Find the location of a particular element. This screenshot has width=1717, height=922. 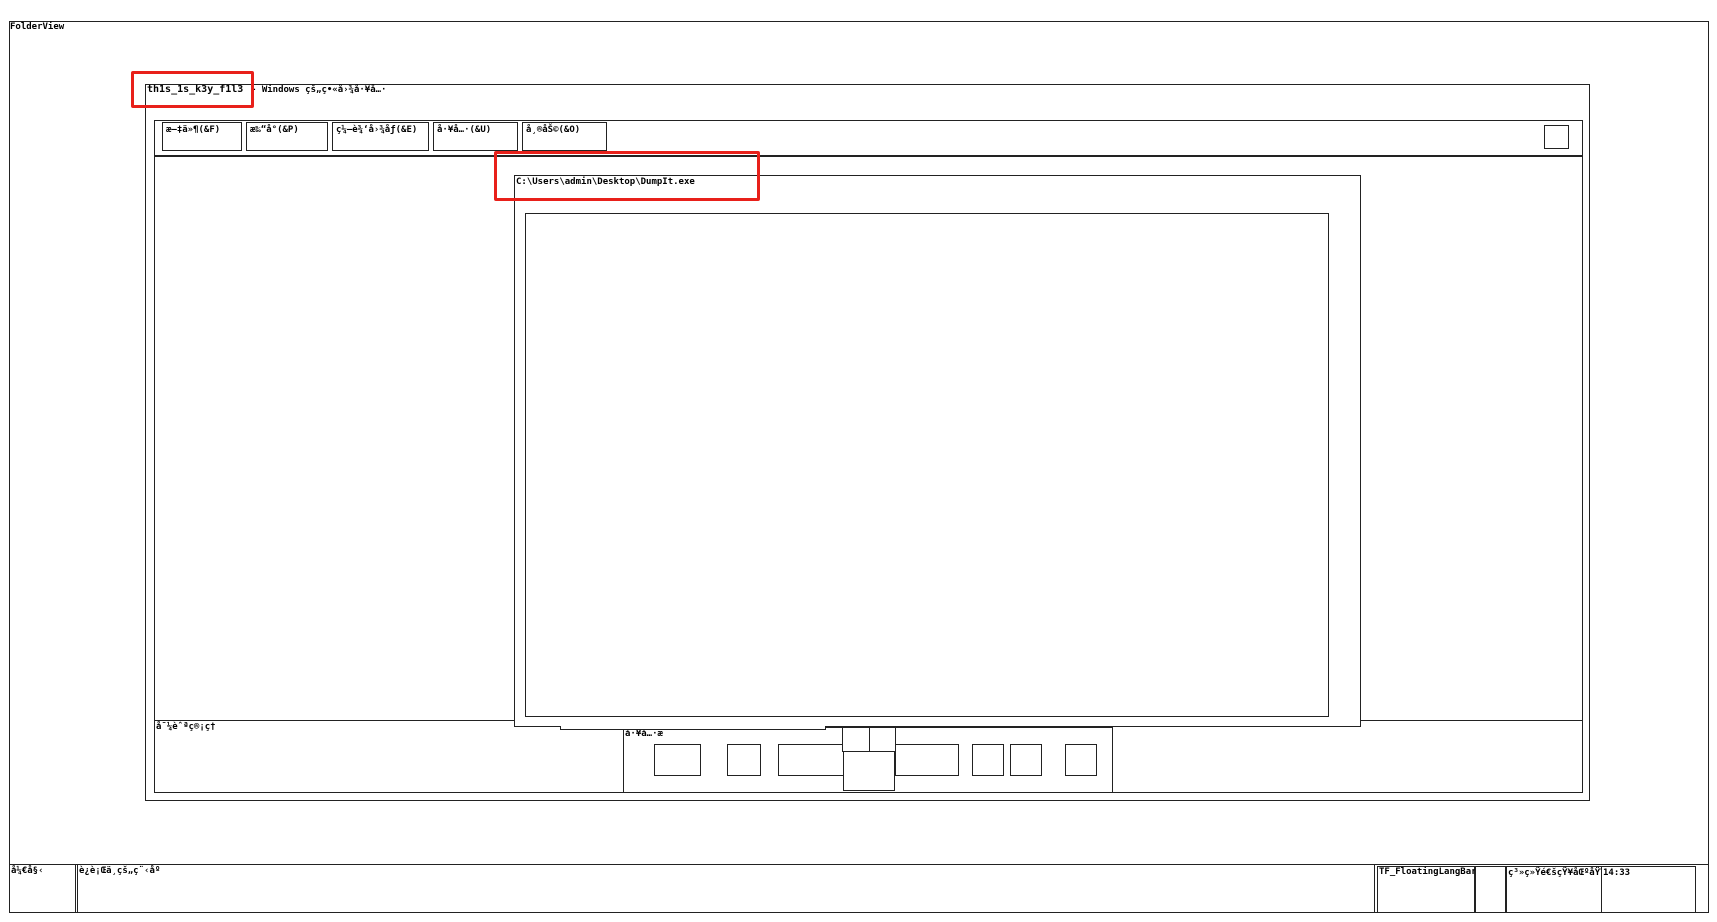

notification-area-label: ç³»ç»Ÿé€šçŸ¥åŒºåŸŸ is located at coordinates (1557, 873).